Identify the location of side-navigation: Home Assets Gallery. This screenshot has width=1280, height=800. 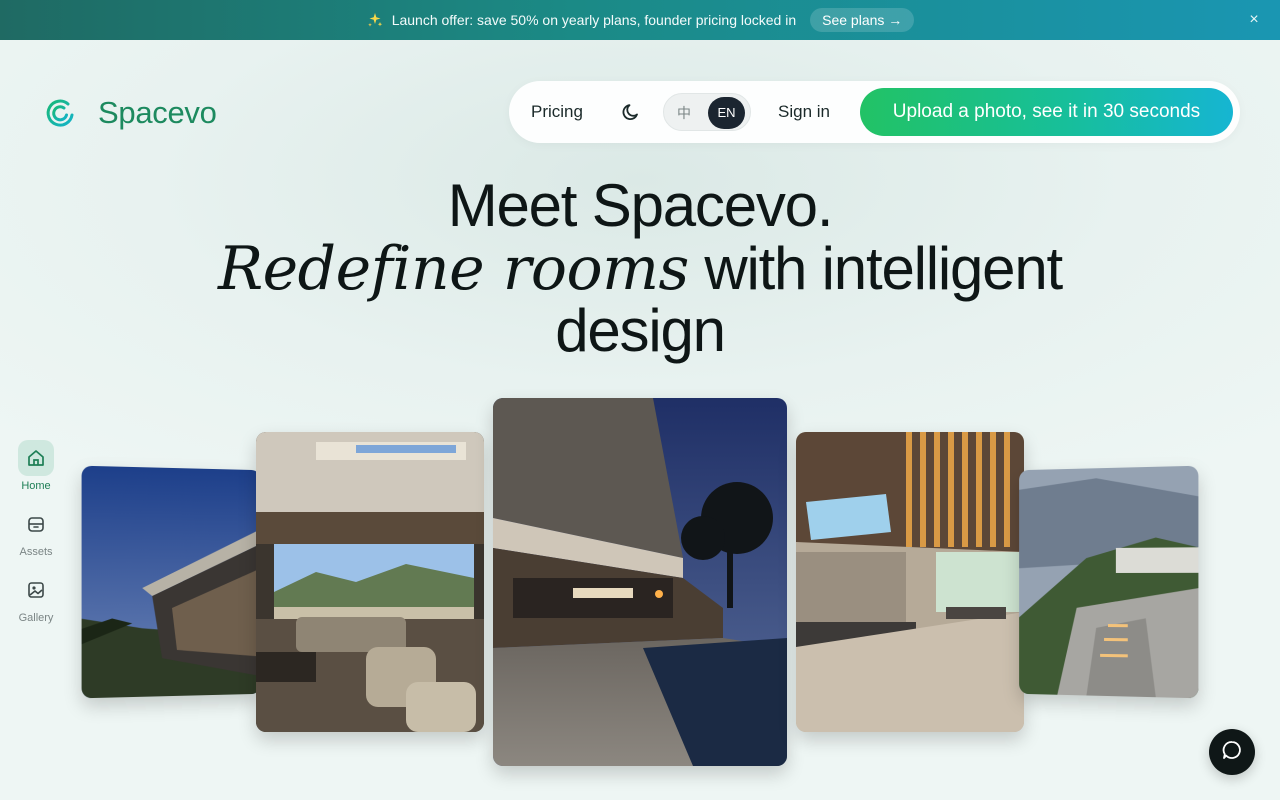
(36, 539).